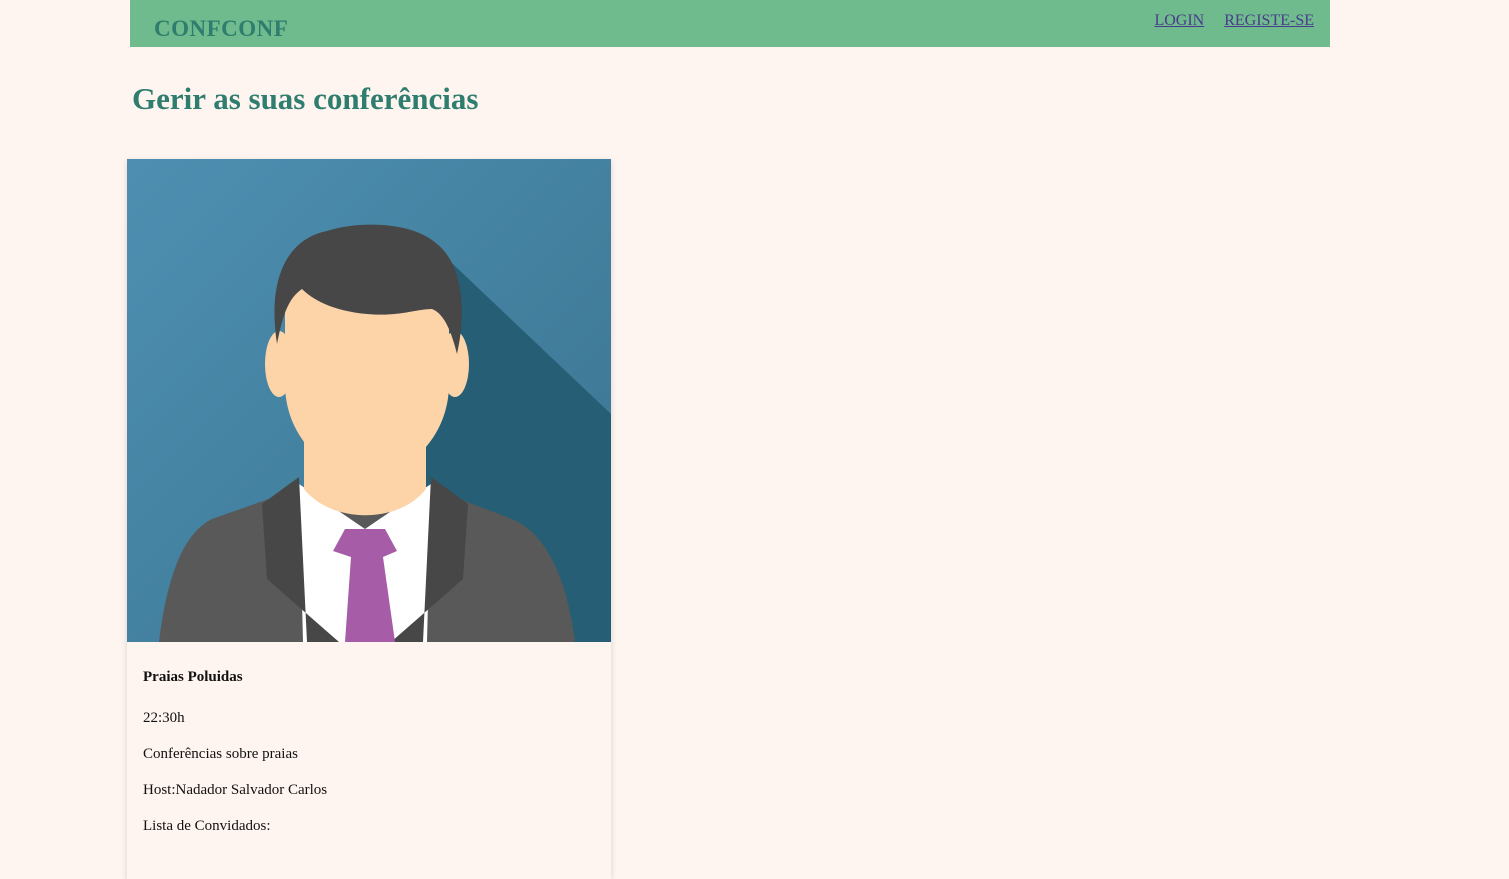 Image resolution: width=1509 pixels, height=879 pixels. Describe the element at coordinates (1269, 21) in the screenshot. I see `register-link: REGISTE-SE` at that location.